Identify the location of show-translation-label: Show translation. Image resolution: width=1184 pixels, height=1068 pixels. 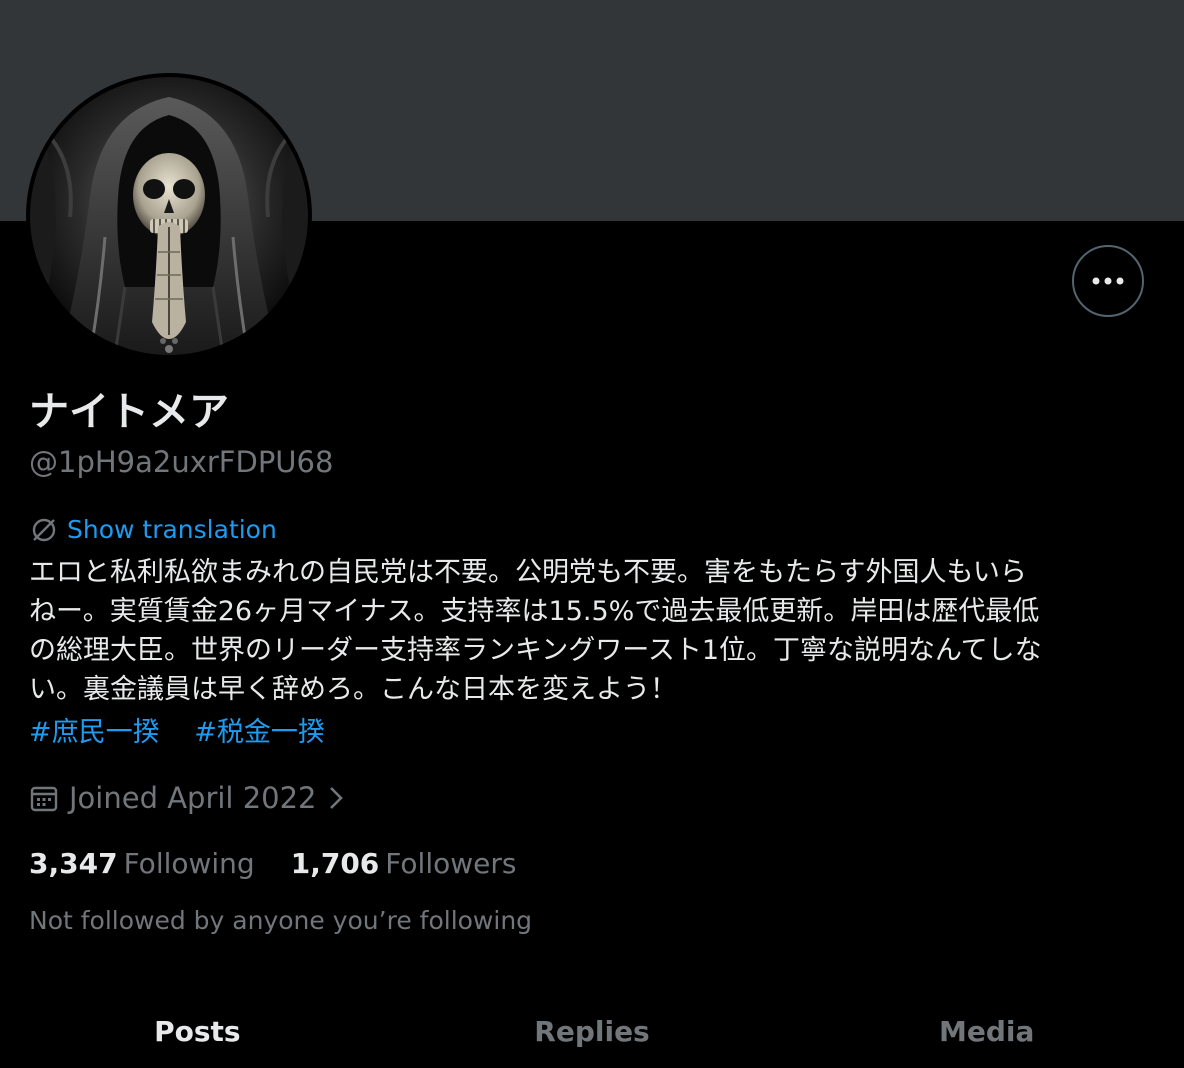
(172, 529).